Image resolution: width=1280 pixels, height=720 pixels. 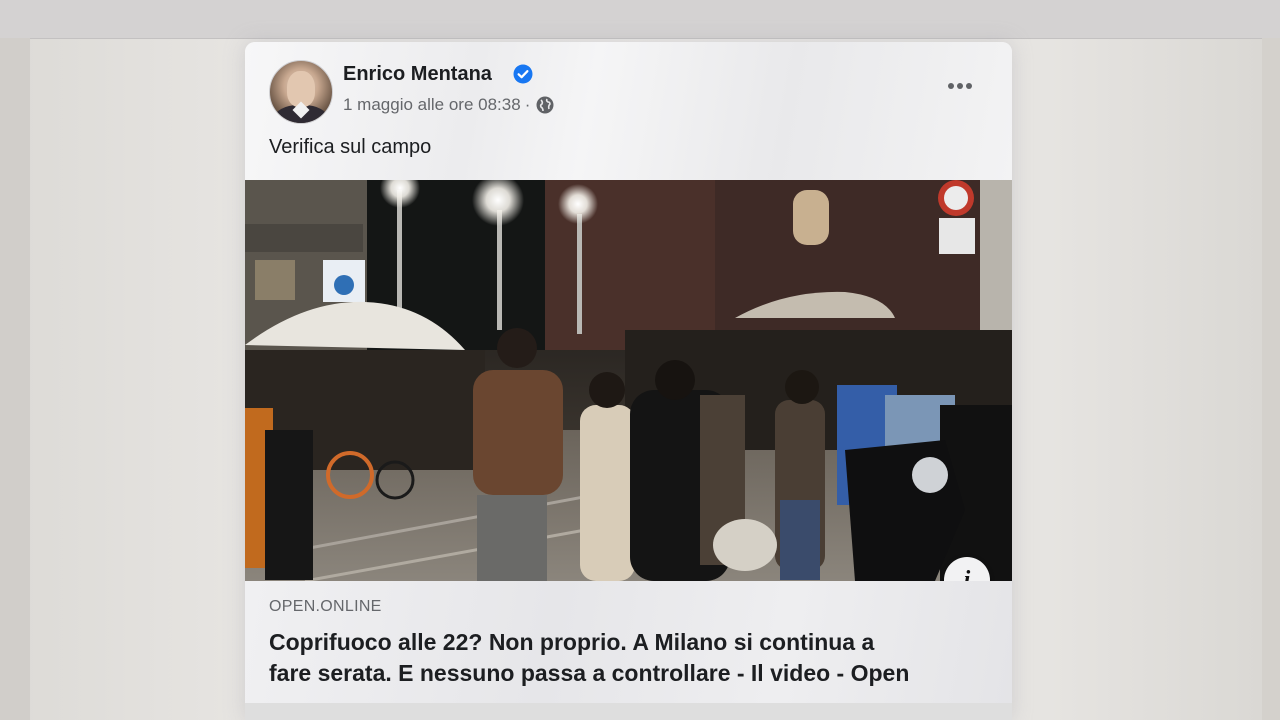 I want to click on author-avatar, so click(x=301, y=92).